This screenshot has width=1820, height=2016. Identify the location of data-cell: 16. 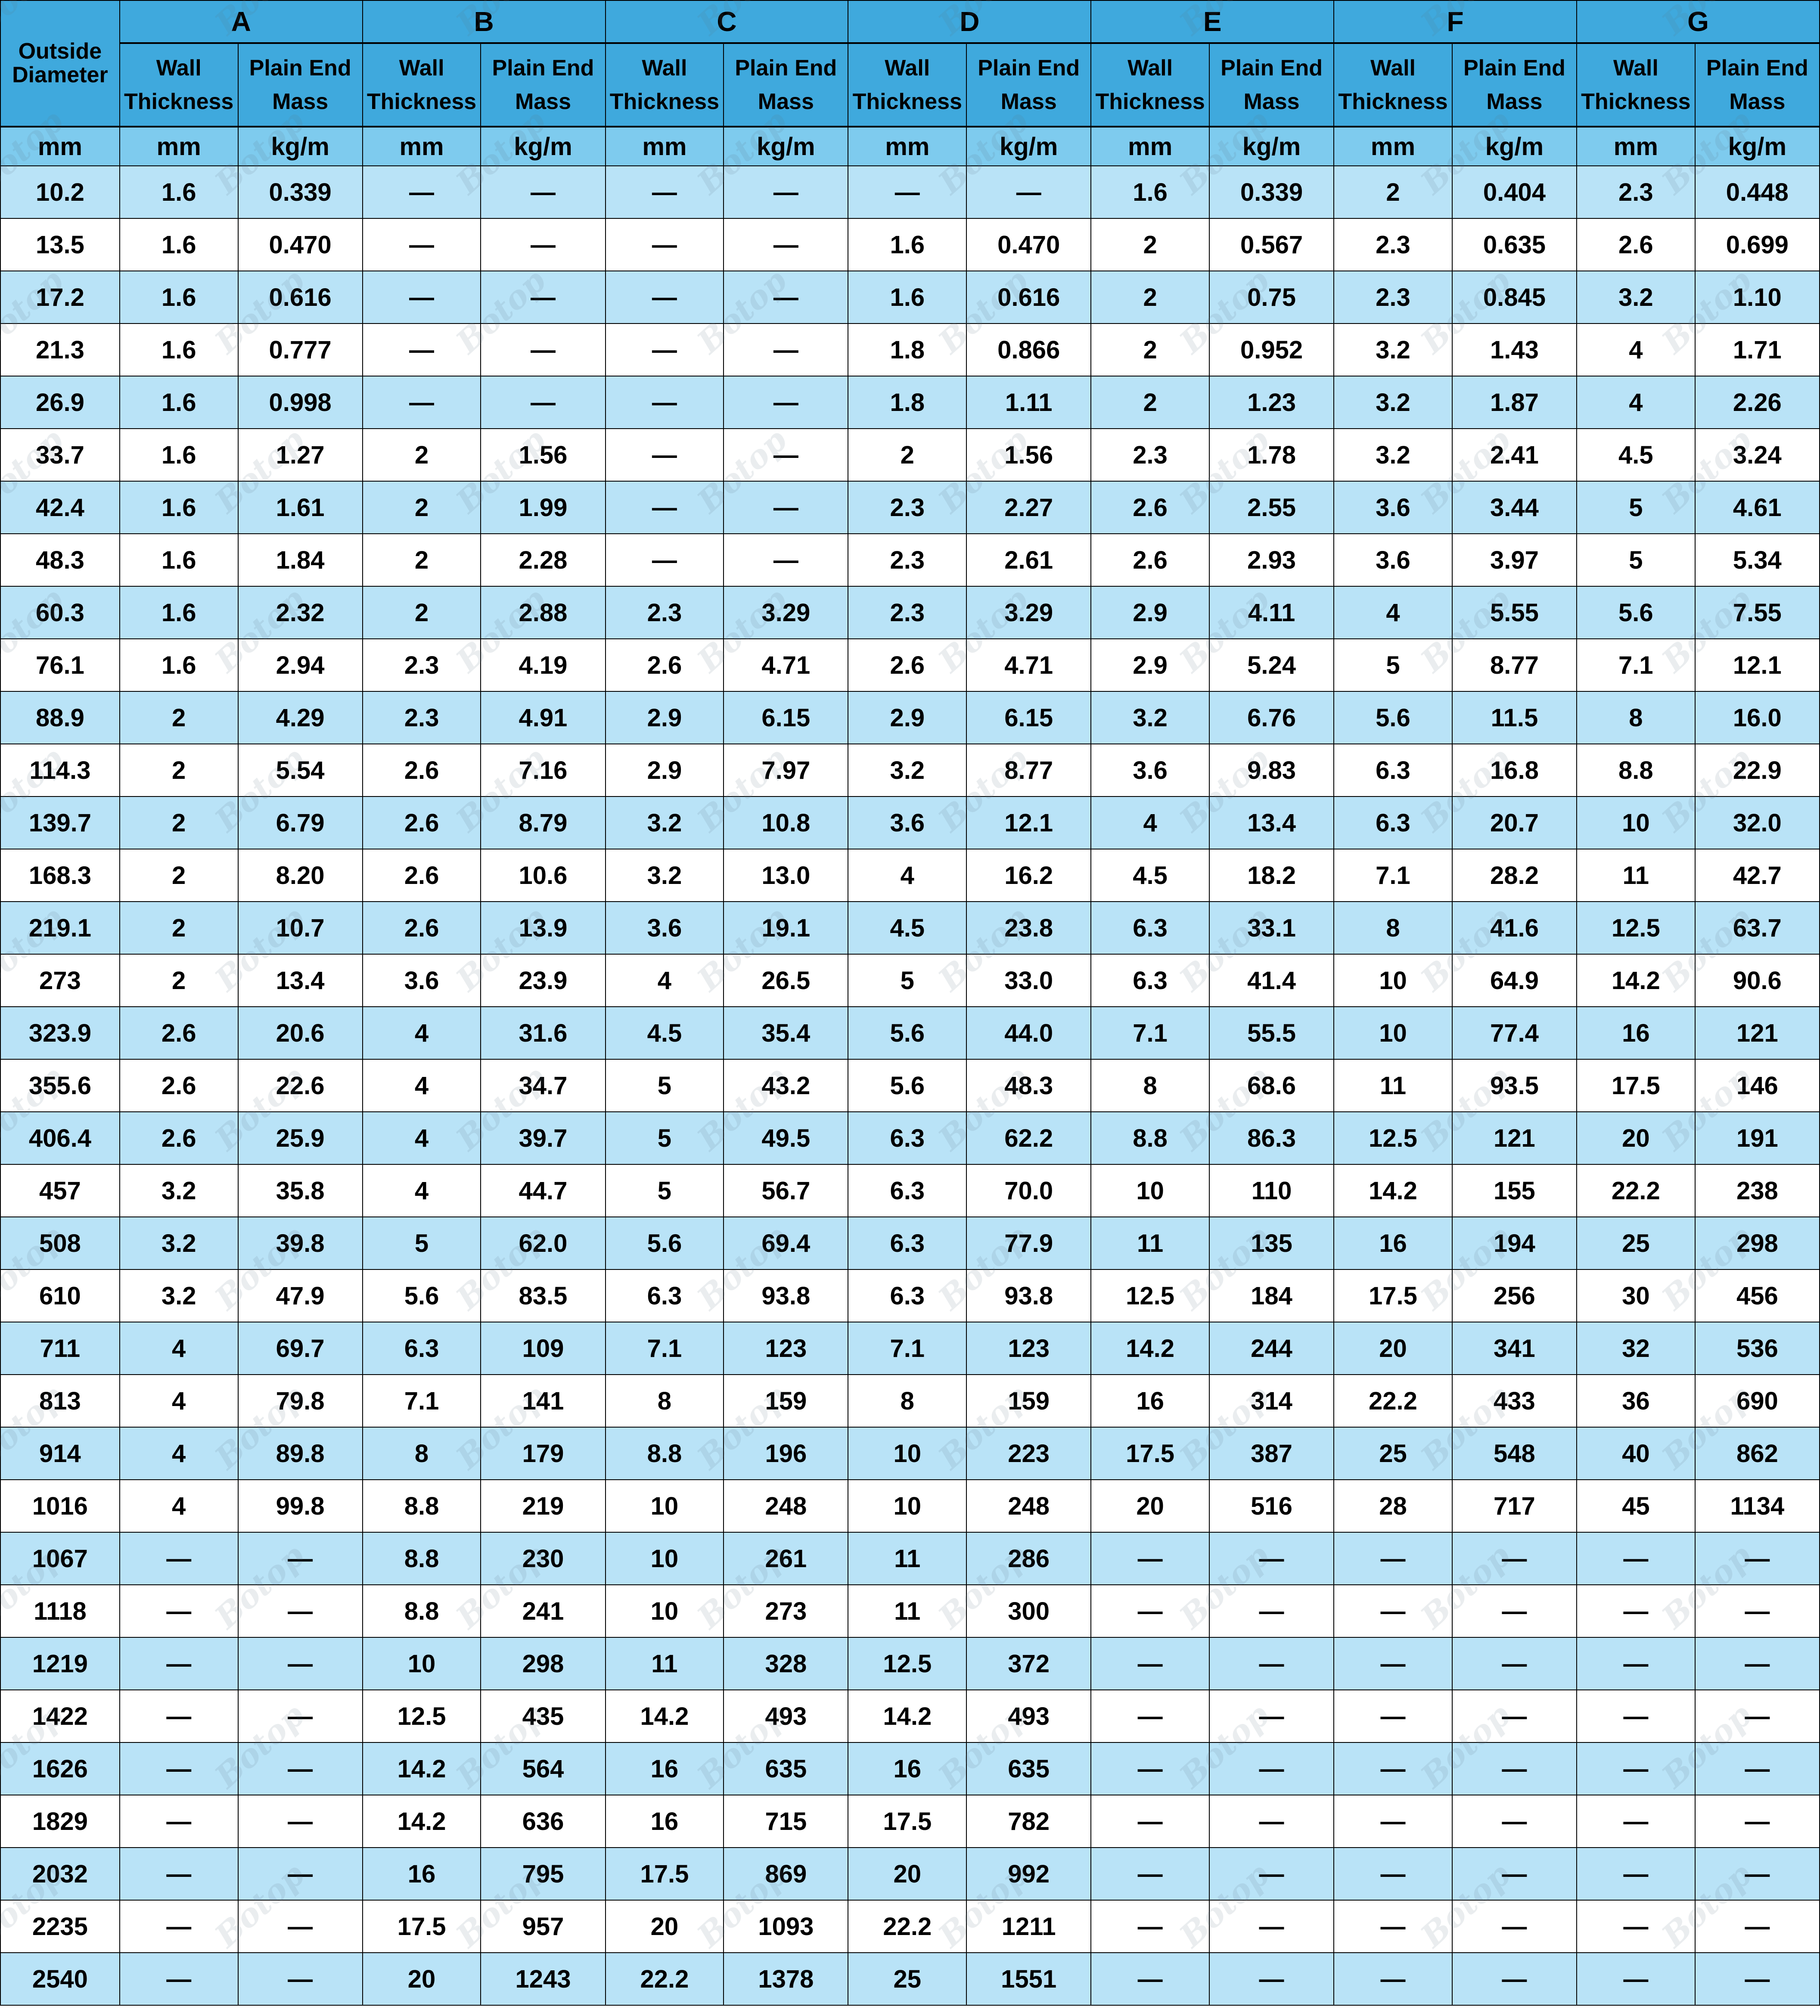
(665, 1769).